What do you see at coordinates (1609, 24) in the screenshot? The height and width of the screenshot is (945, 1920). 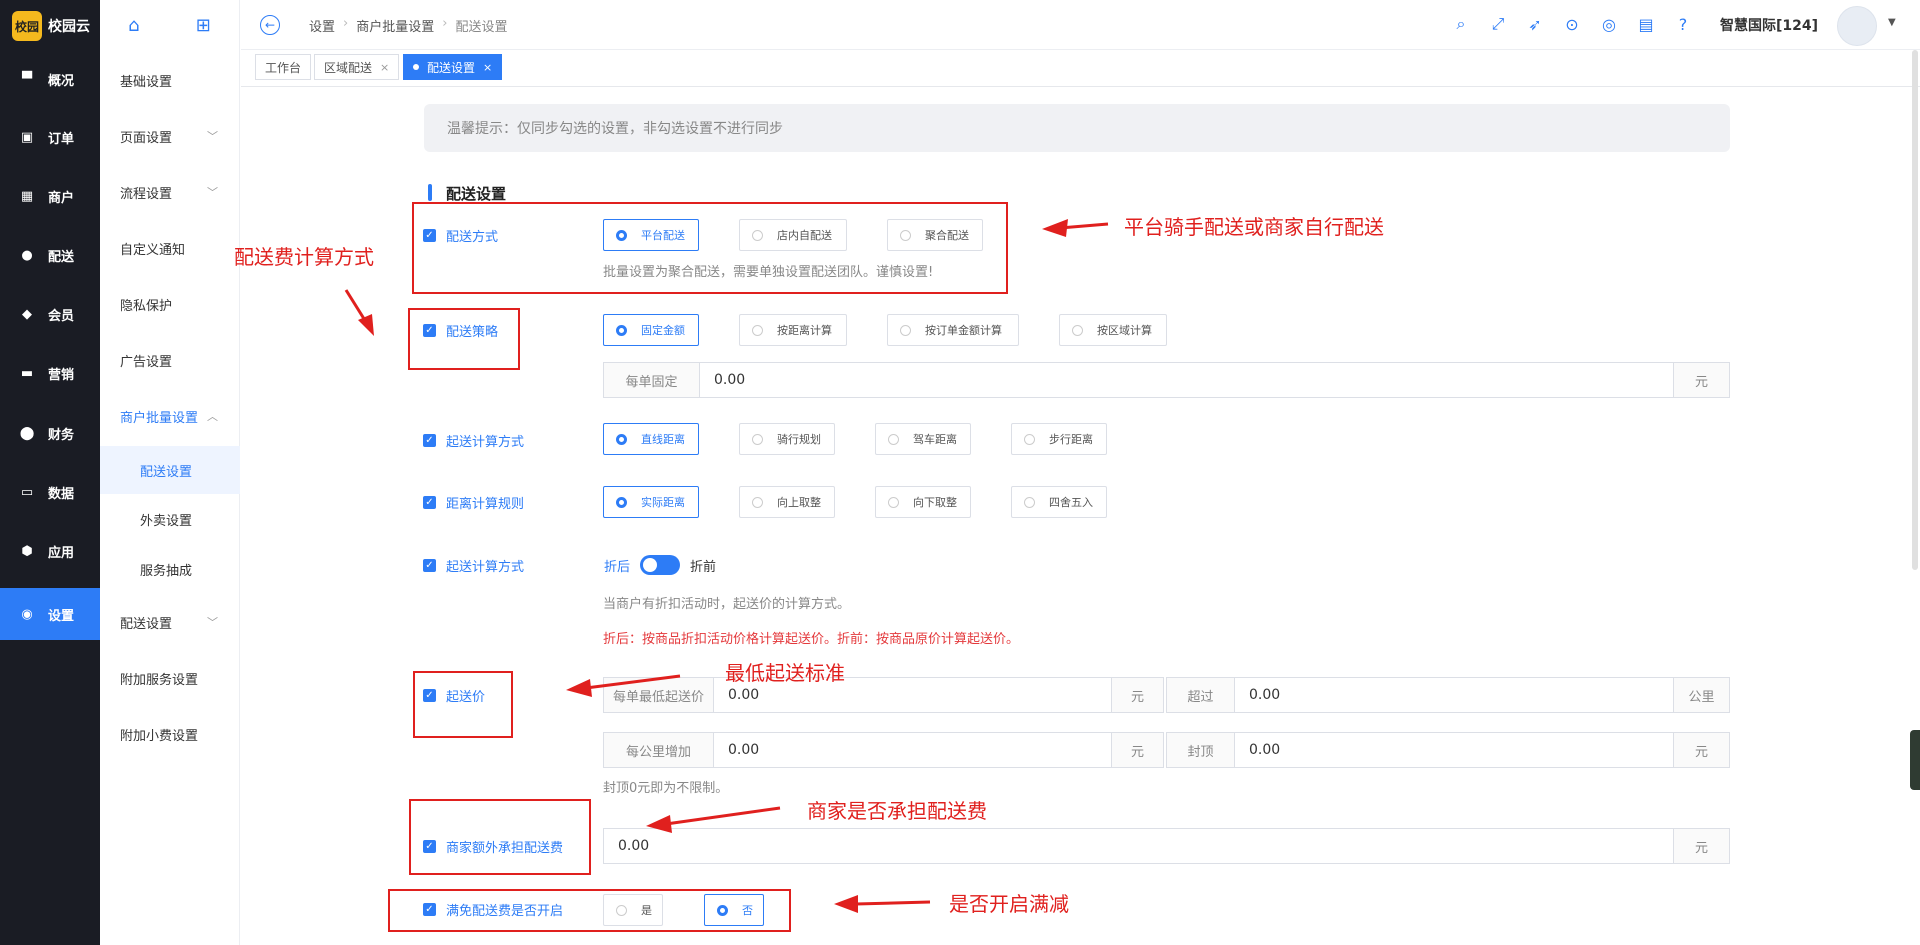 I see `eye-icon: ◎` at bounding box center [1609, 24].